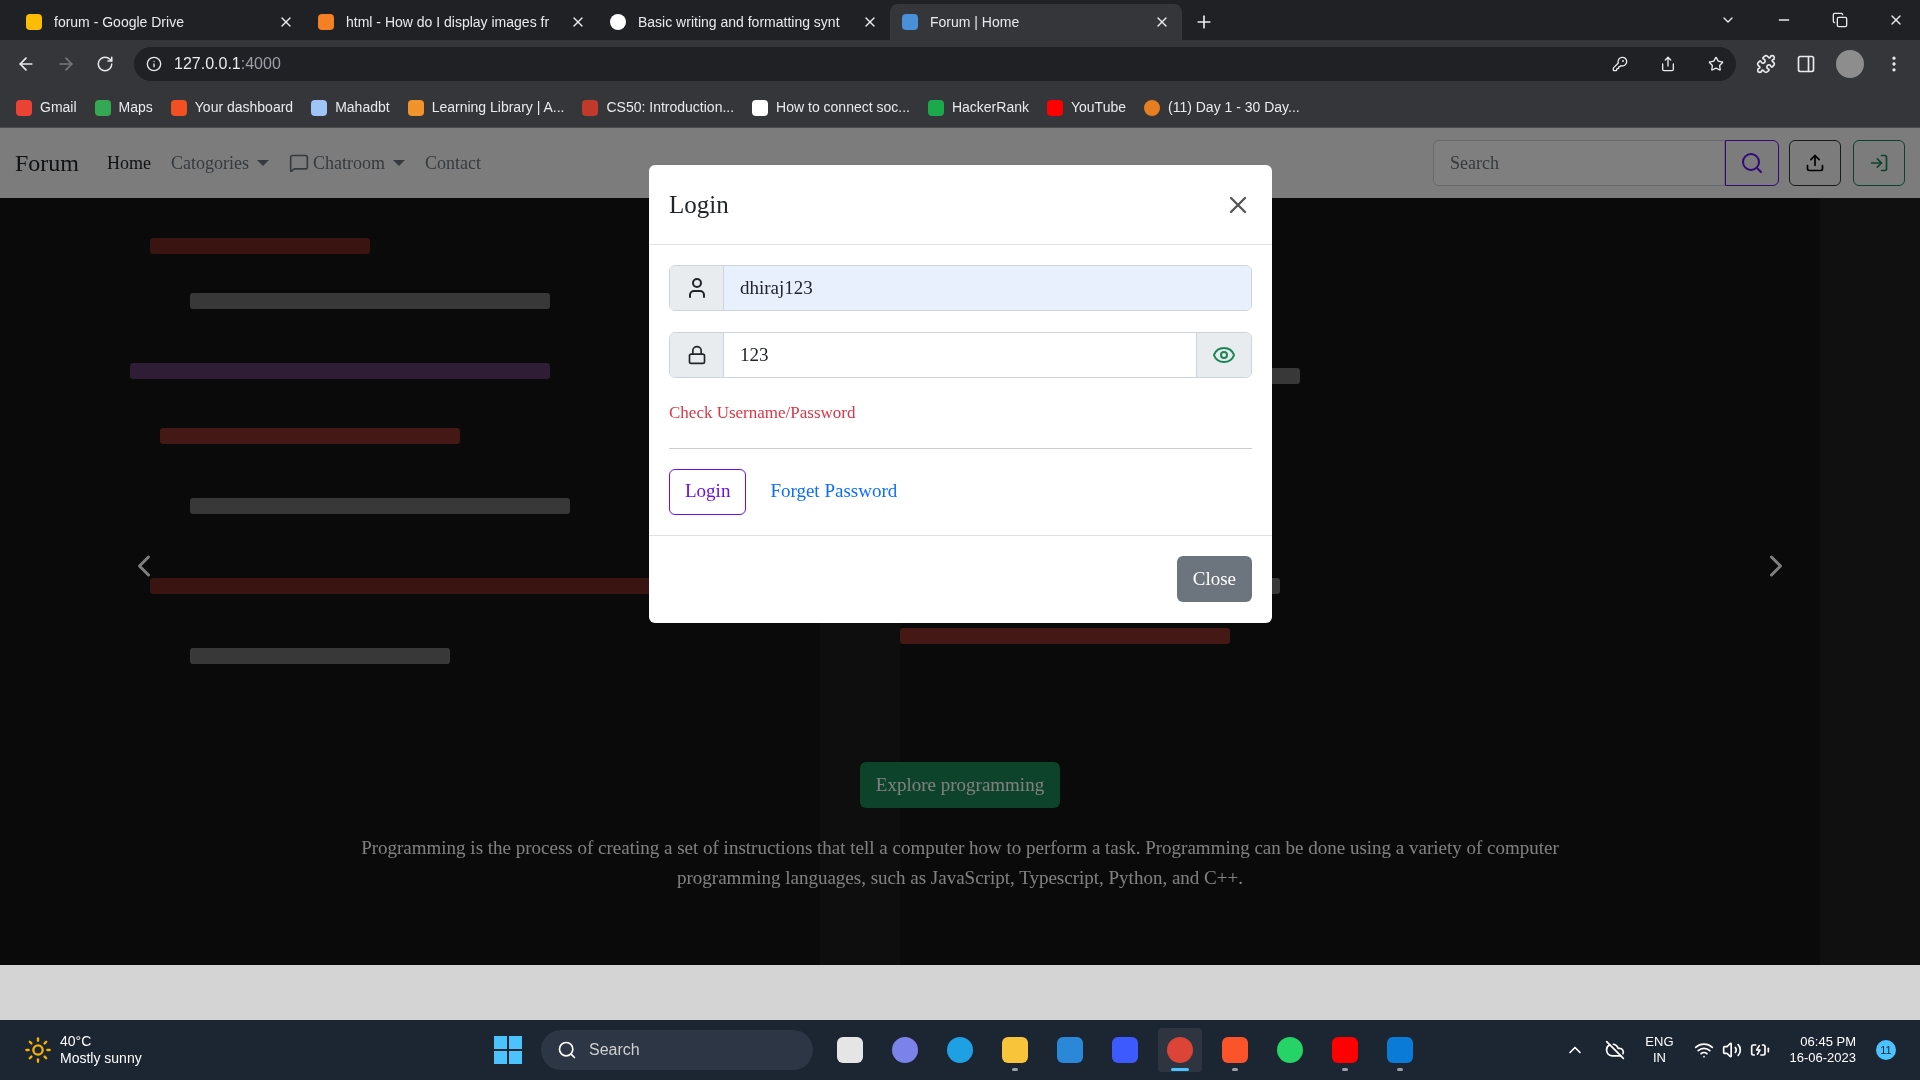 The width and height of the screenshot is (1920, 1080). What do you see at coordinates (1036, 22) in the screenshot?
I see `browser-tab: Forum | Home` at bounding box center [1036, 22].